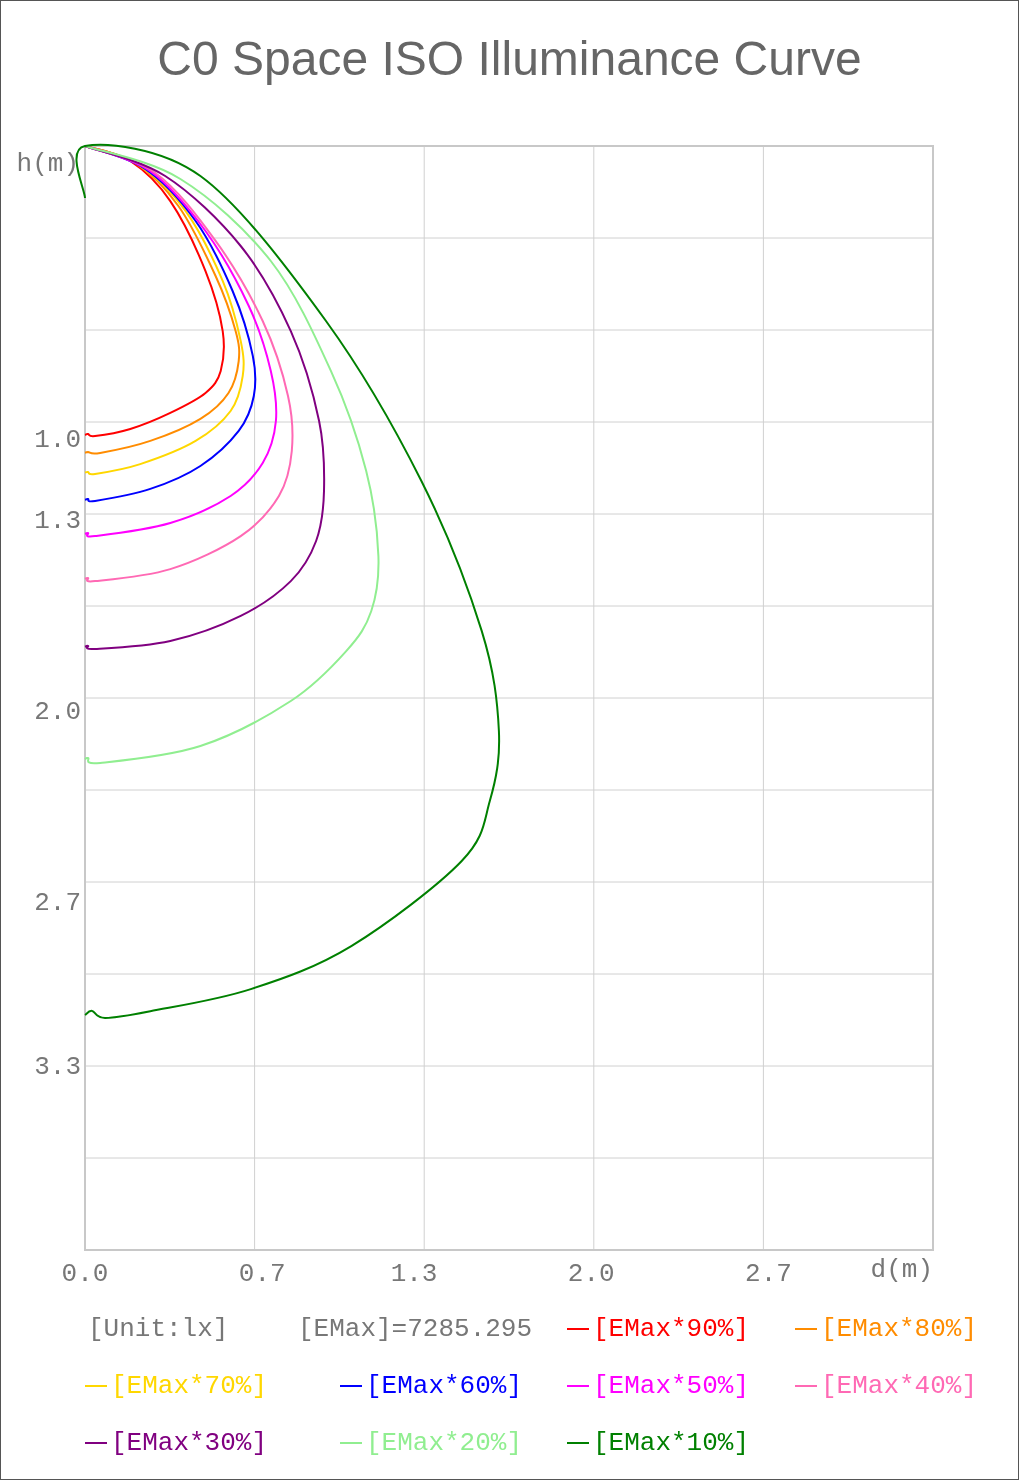 The height and width of the screenshot is (1480, 1019). What do you see at coordinates (444, 1442) in the screenshot?
I see `legend-label: [EMax*20%]` at bounding box center [444, 1442].